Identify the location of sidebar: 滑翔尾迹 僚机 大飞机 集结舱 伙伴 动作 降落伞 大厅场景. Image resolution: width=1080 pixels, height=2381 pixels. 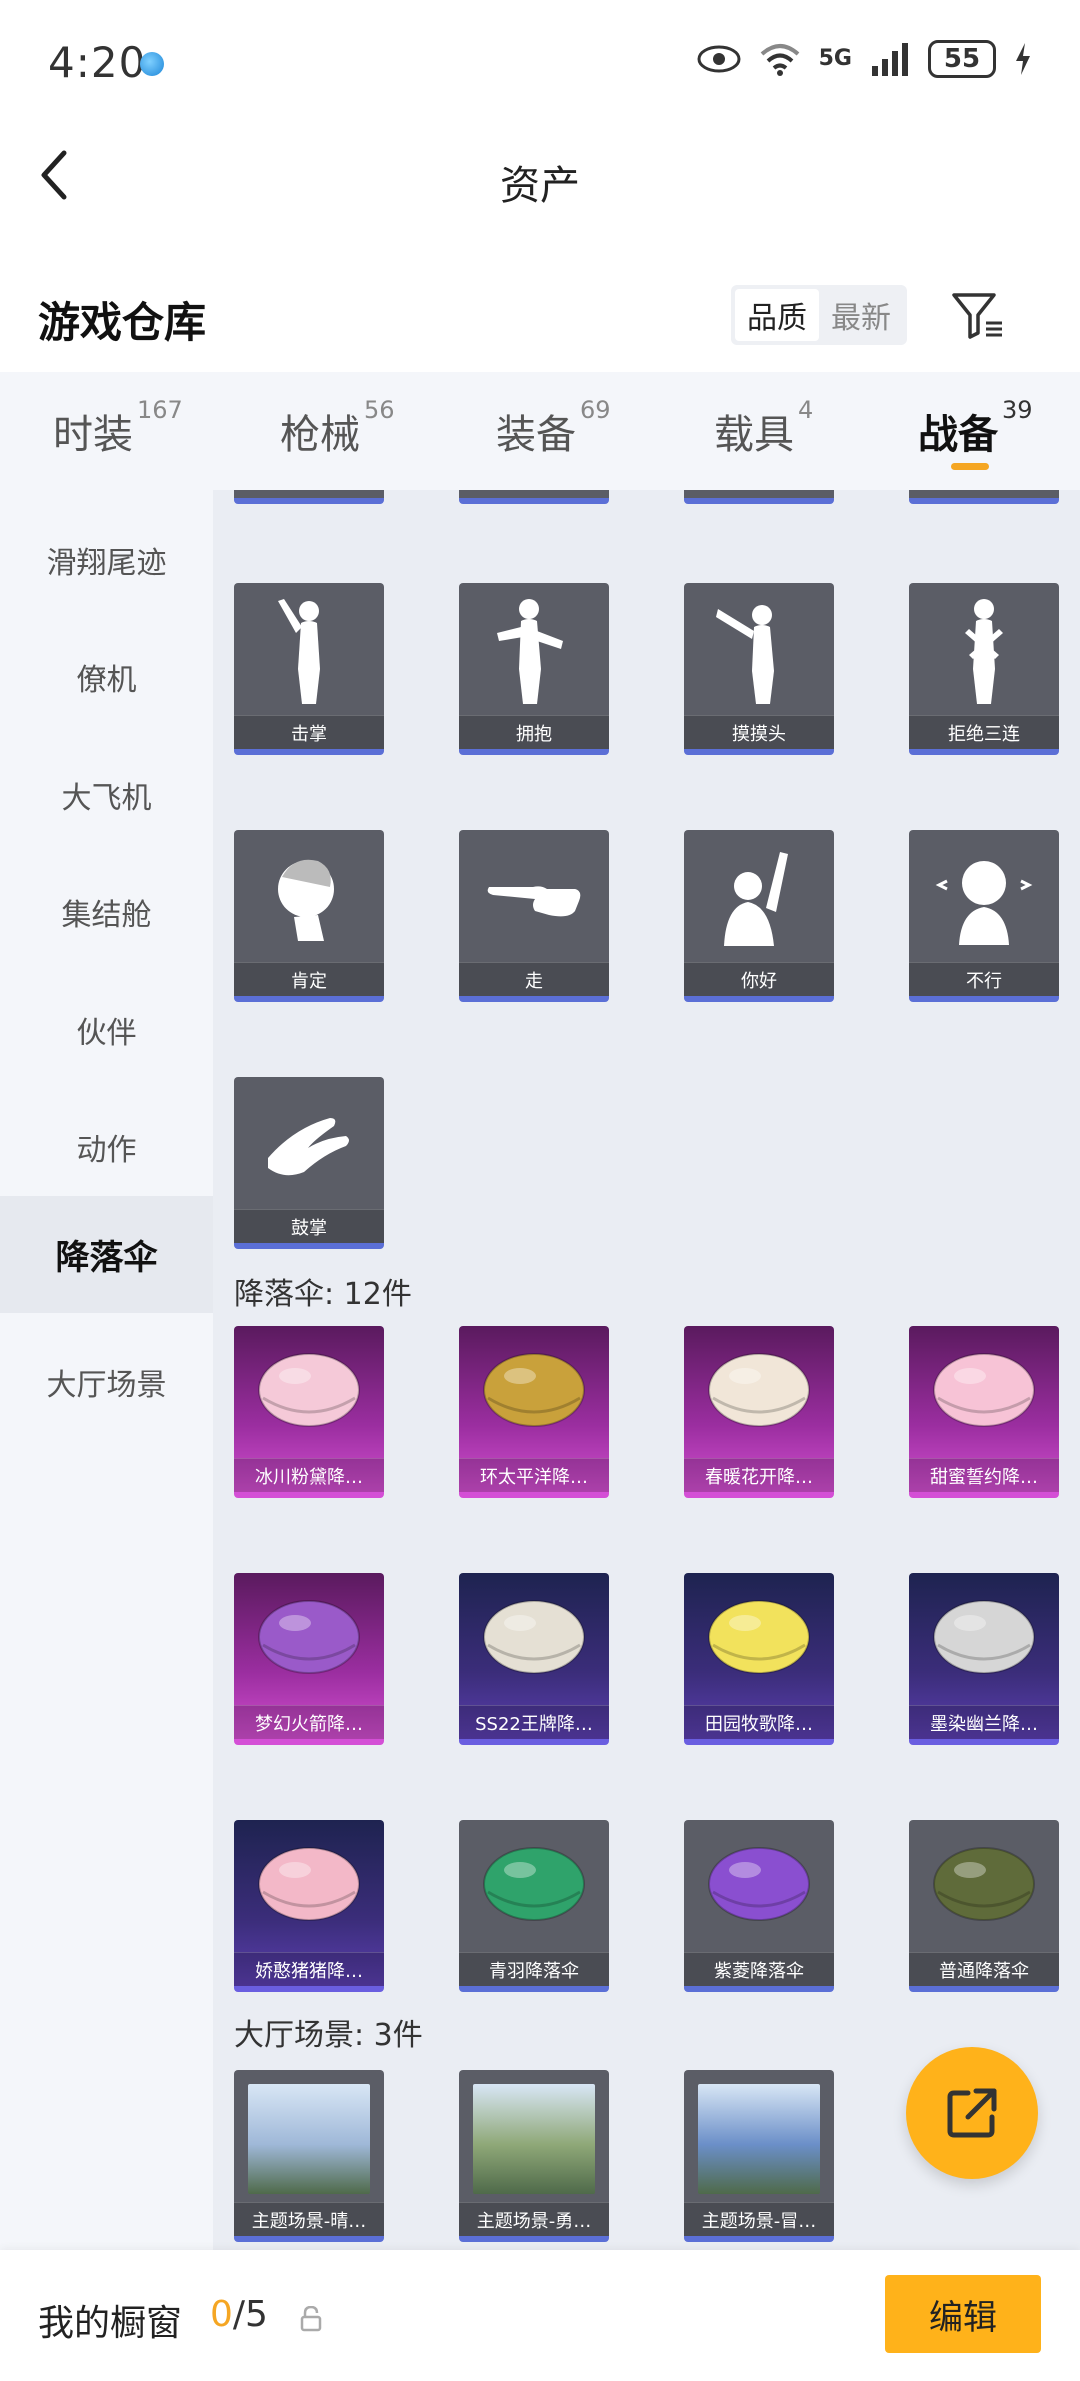
(106, 1370).